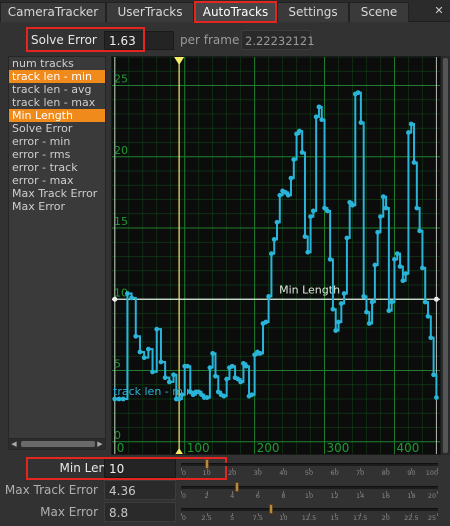  Describe the element at coordinates (232, 473) in the screenshot. I see `slider-tick-label: 20` at that location.